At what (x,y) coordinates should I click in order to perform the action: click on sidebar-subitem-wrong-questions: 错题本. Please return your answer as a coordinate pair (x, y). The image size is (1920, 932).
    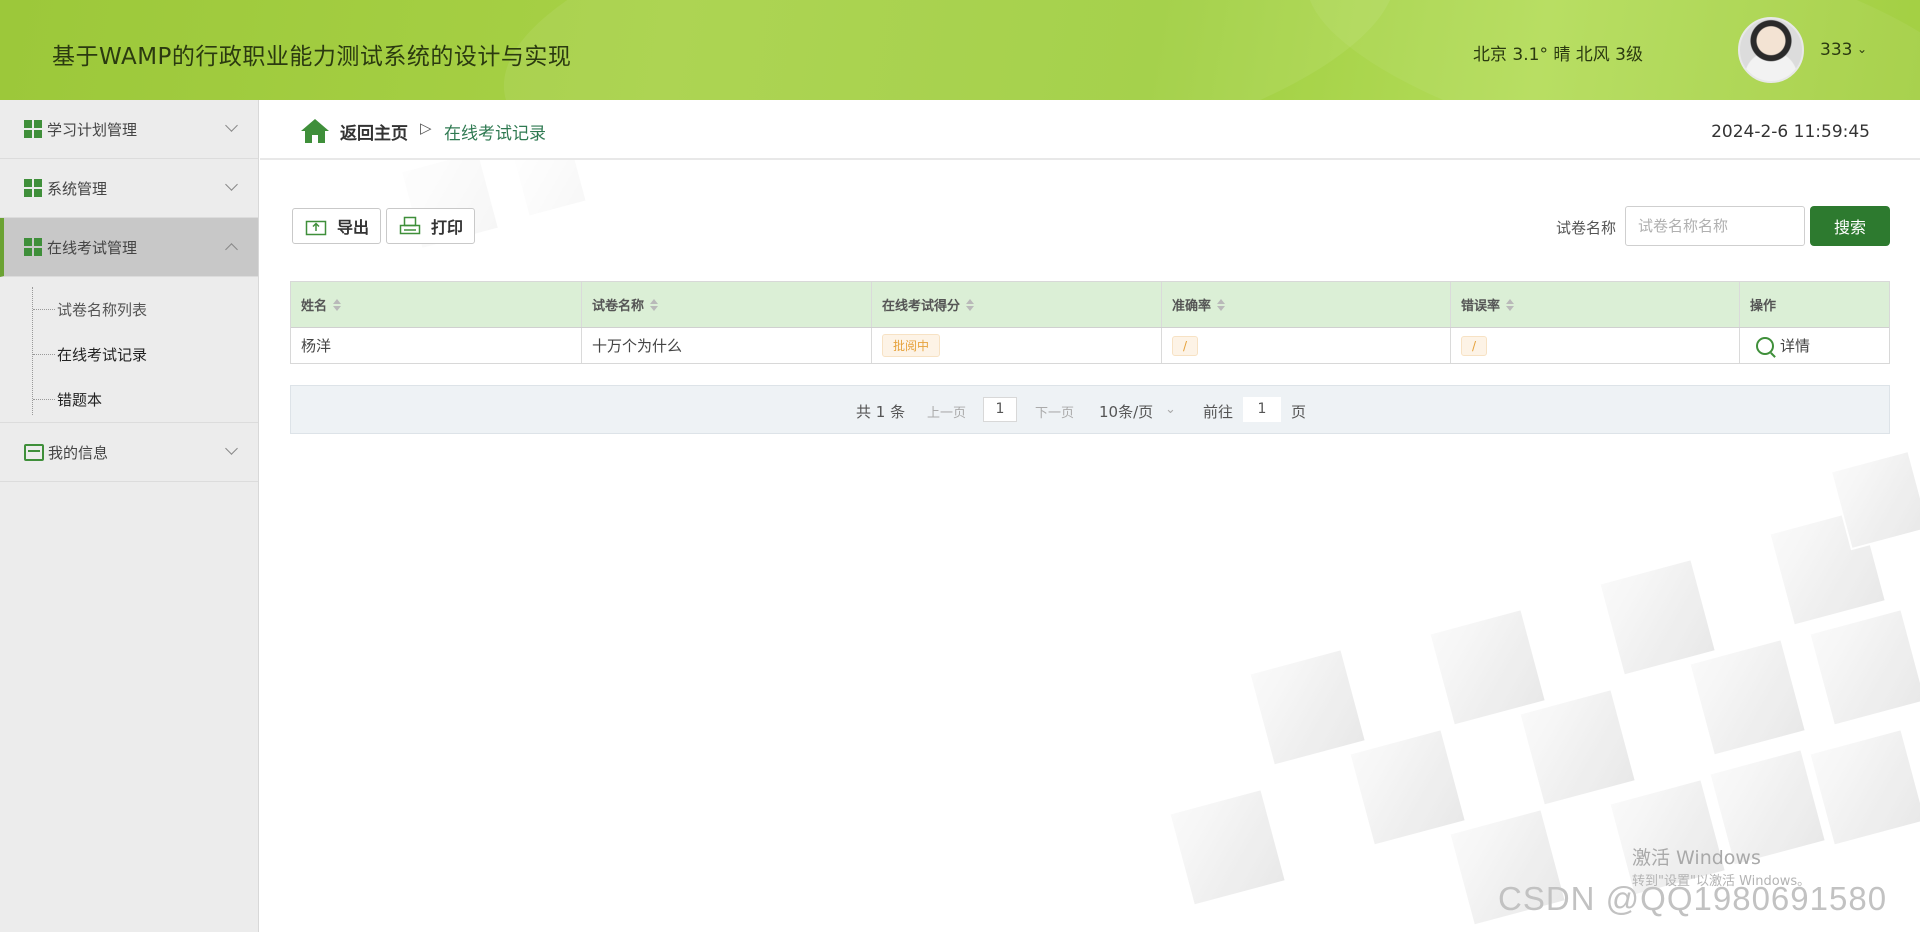
    Looking at the image, I should click on (129, 399).